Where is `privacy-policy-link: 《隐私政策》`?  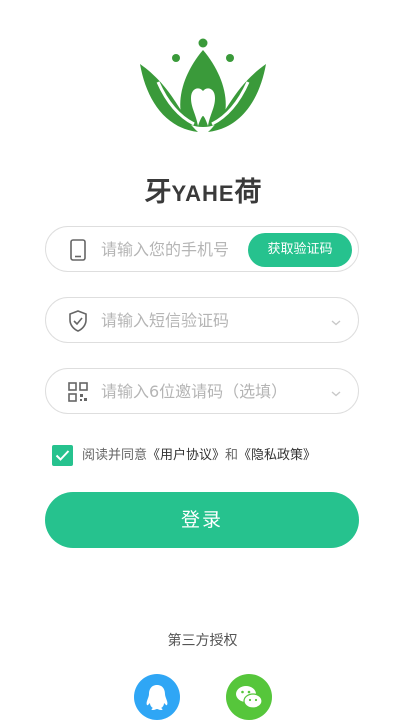
privacy-policy-link: 《隐私政策》 is located at coordinates (277, 455).